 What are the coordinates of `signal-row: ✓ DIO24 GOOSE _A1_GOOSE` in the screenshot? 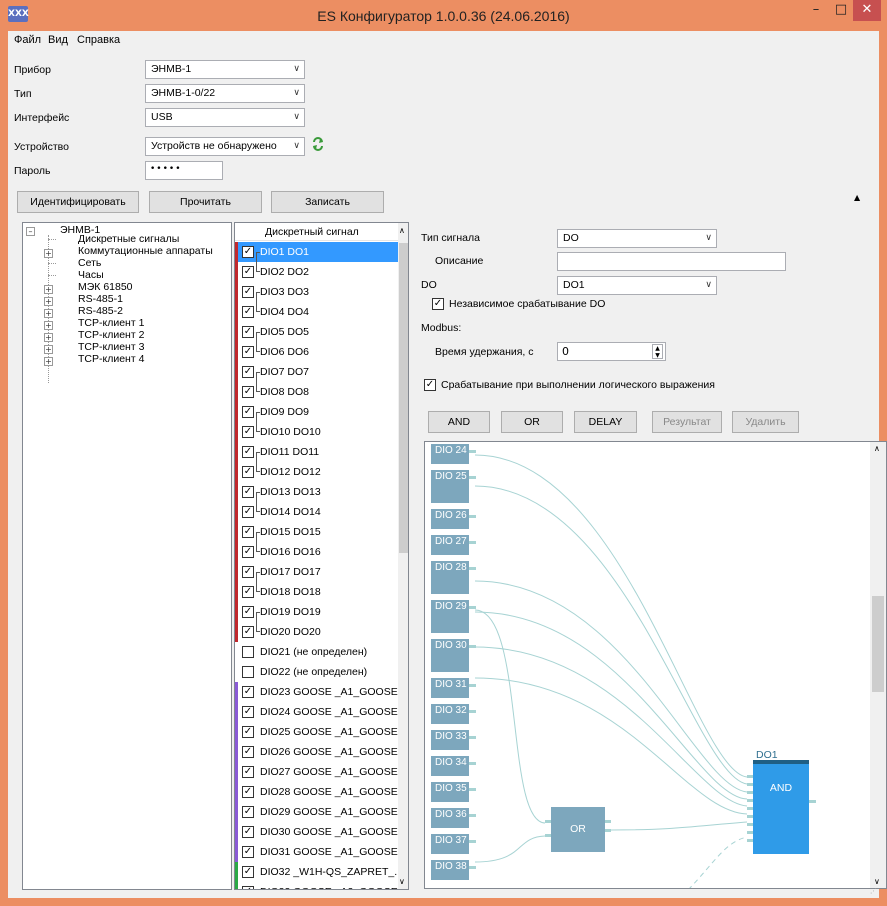 It's located at (316, 712).